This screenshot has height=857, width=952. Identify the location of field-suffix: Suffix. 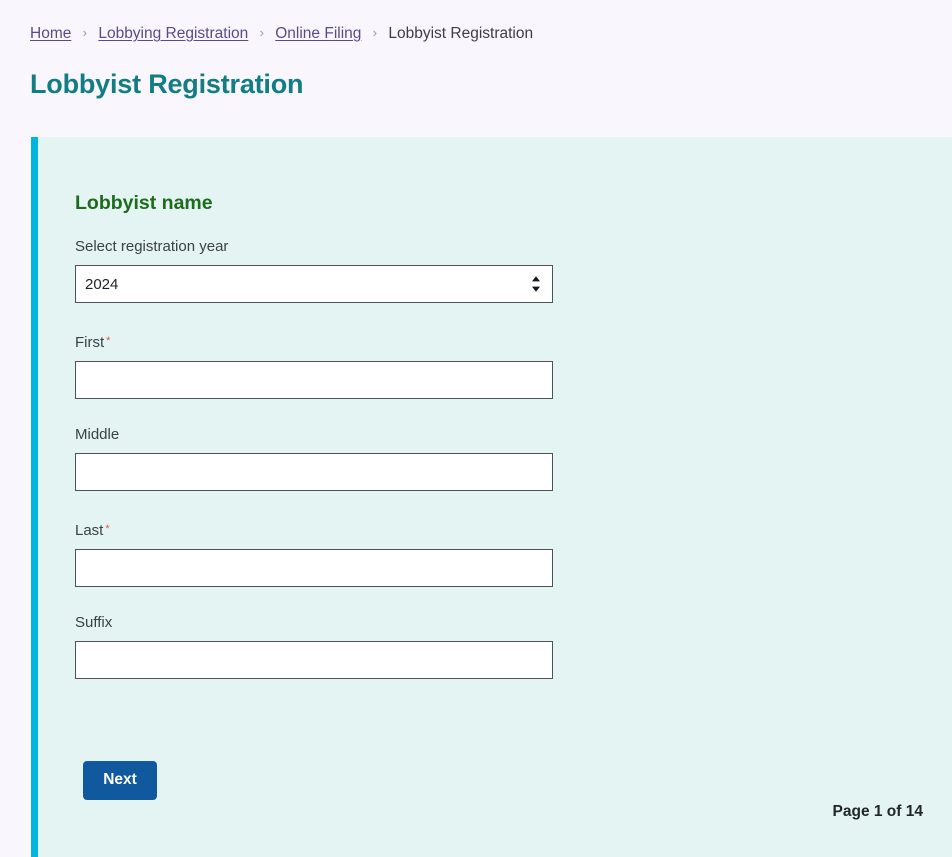
(314, 646).